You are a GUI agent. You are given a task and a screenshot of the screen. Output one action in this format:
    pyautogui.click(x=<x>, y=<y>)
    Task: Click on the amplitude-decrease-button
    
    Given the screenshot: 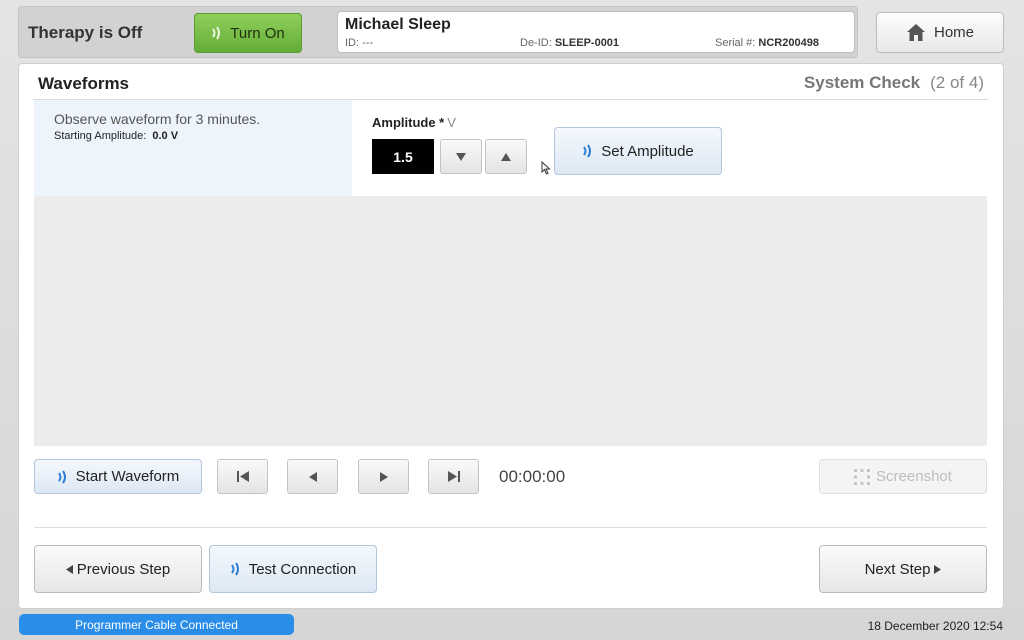 What is the action you would take?
    pyautogui.click(x=461, y=156)
    